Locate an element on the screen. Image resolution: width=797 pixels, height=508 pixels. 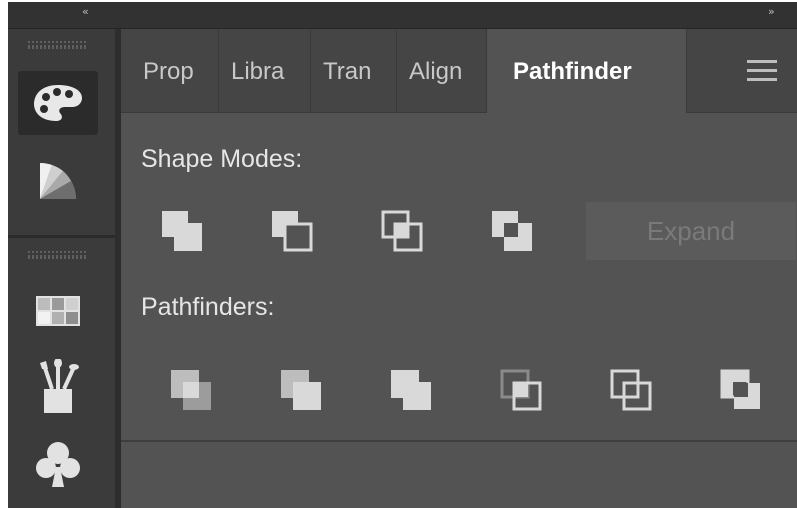
color-palette-icon is located at coordinates (58, 103).